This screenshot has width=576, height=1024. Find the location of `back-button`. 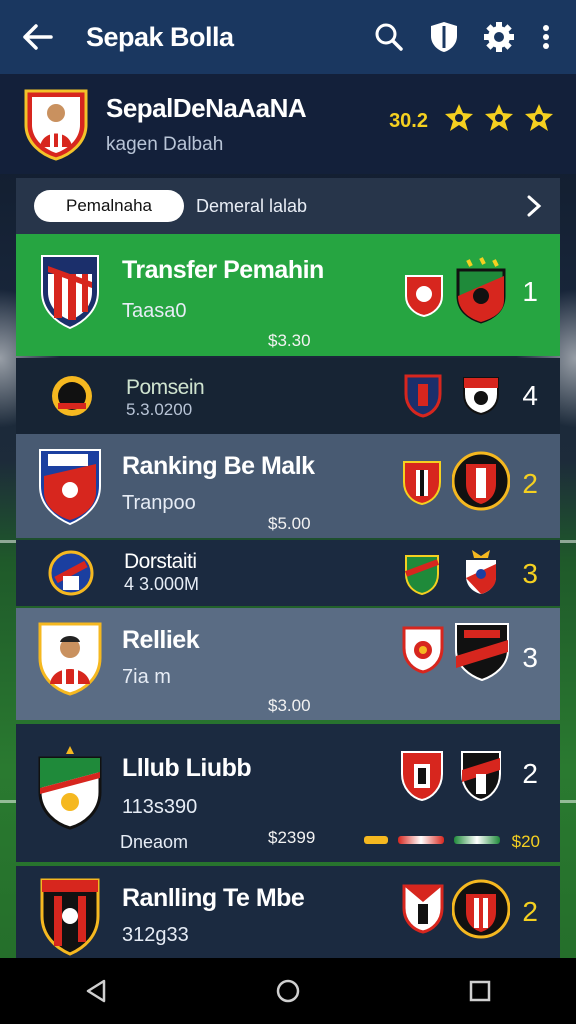

back-button is located at coordinates (38, 37).